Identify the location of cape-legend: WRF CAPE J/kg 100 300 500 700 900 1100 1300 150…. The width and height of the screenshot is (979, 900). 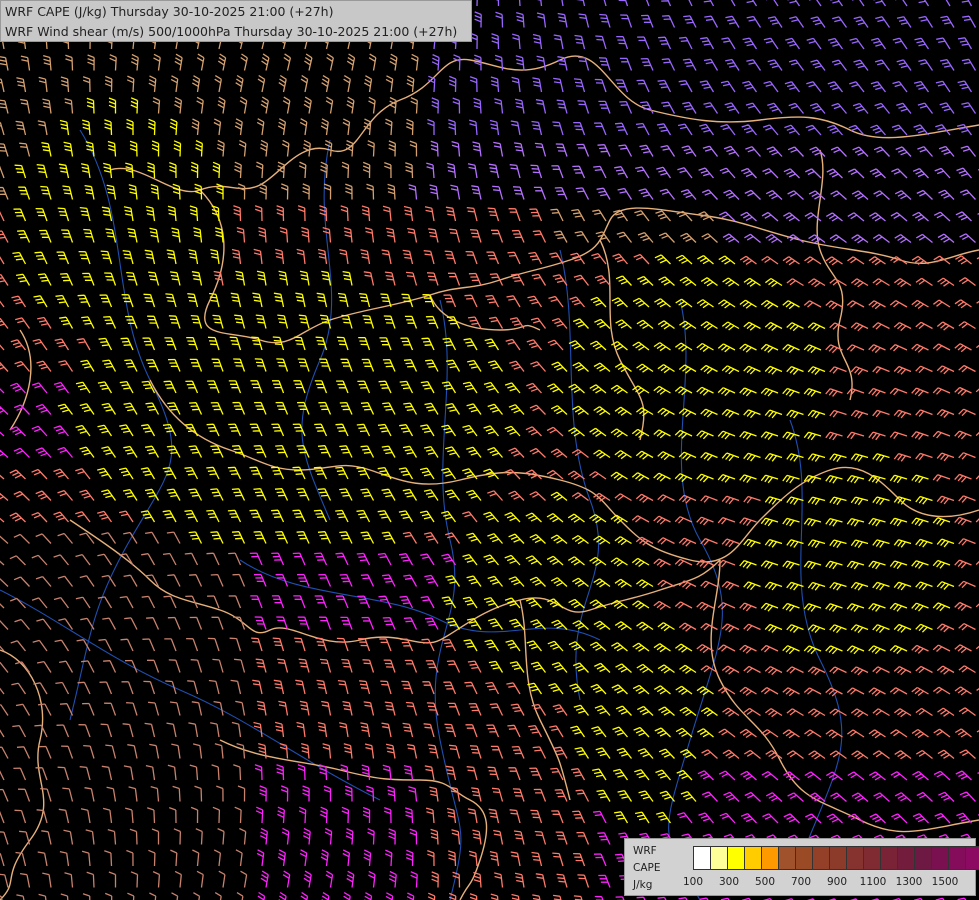
(801, 867).